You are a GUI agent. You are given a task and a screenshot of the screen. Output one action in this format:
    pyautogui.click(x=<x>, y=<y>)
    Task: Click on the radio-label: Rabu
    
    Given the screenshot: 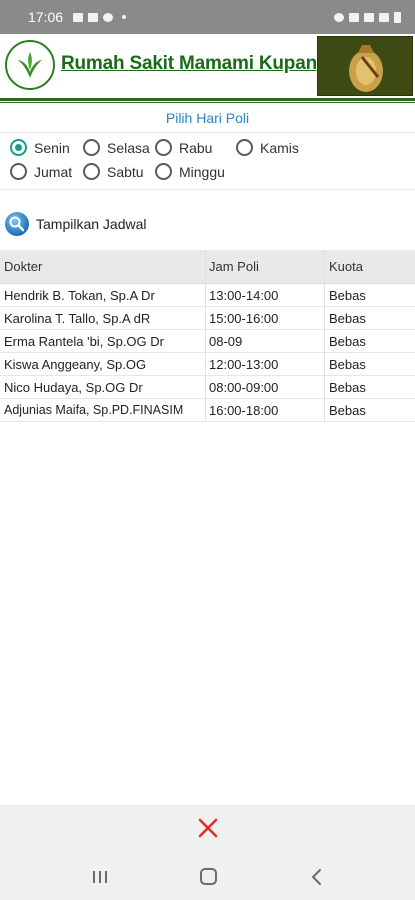 What is the action you would take?
    pyautogui.click(x=196, y=147)
    